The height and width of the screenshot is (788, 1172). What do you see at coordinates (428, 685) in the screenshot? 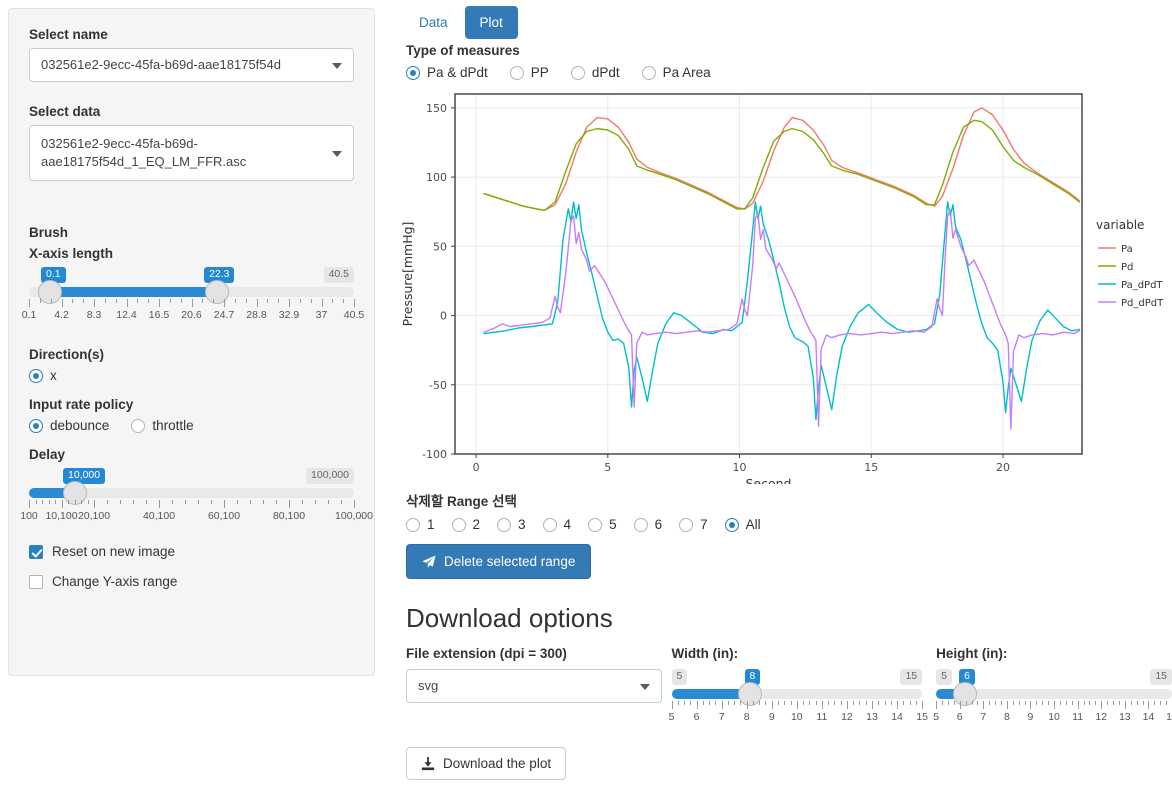
I see `file-extension-value: svg` at bounding box center [428, 685].